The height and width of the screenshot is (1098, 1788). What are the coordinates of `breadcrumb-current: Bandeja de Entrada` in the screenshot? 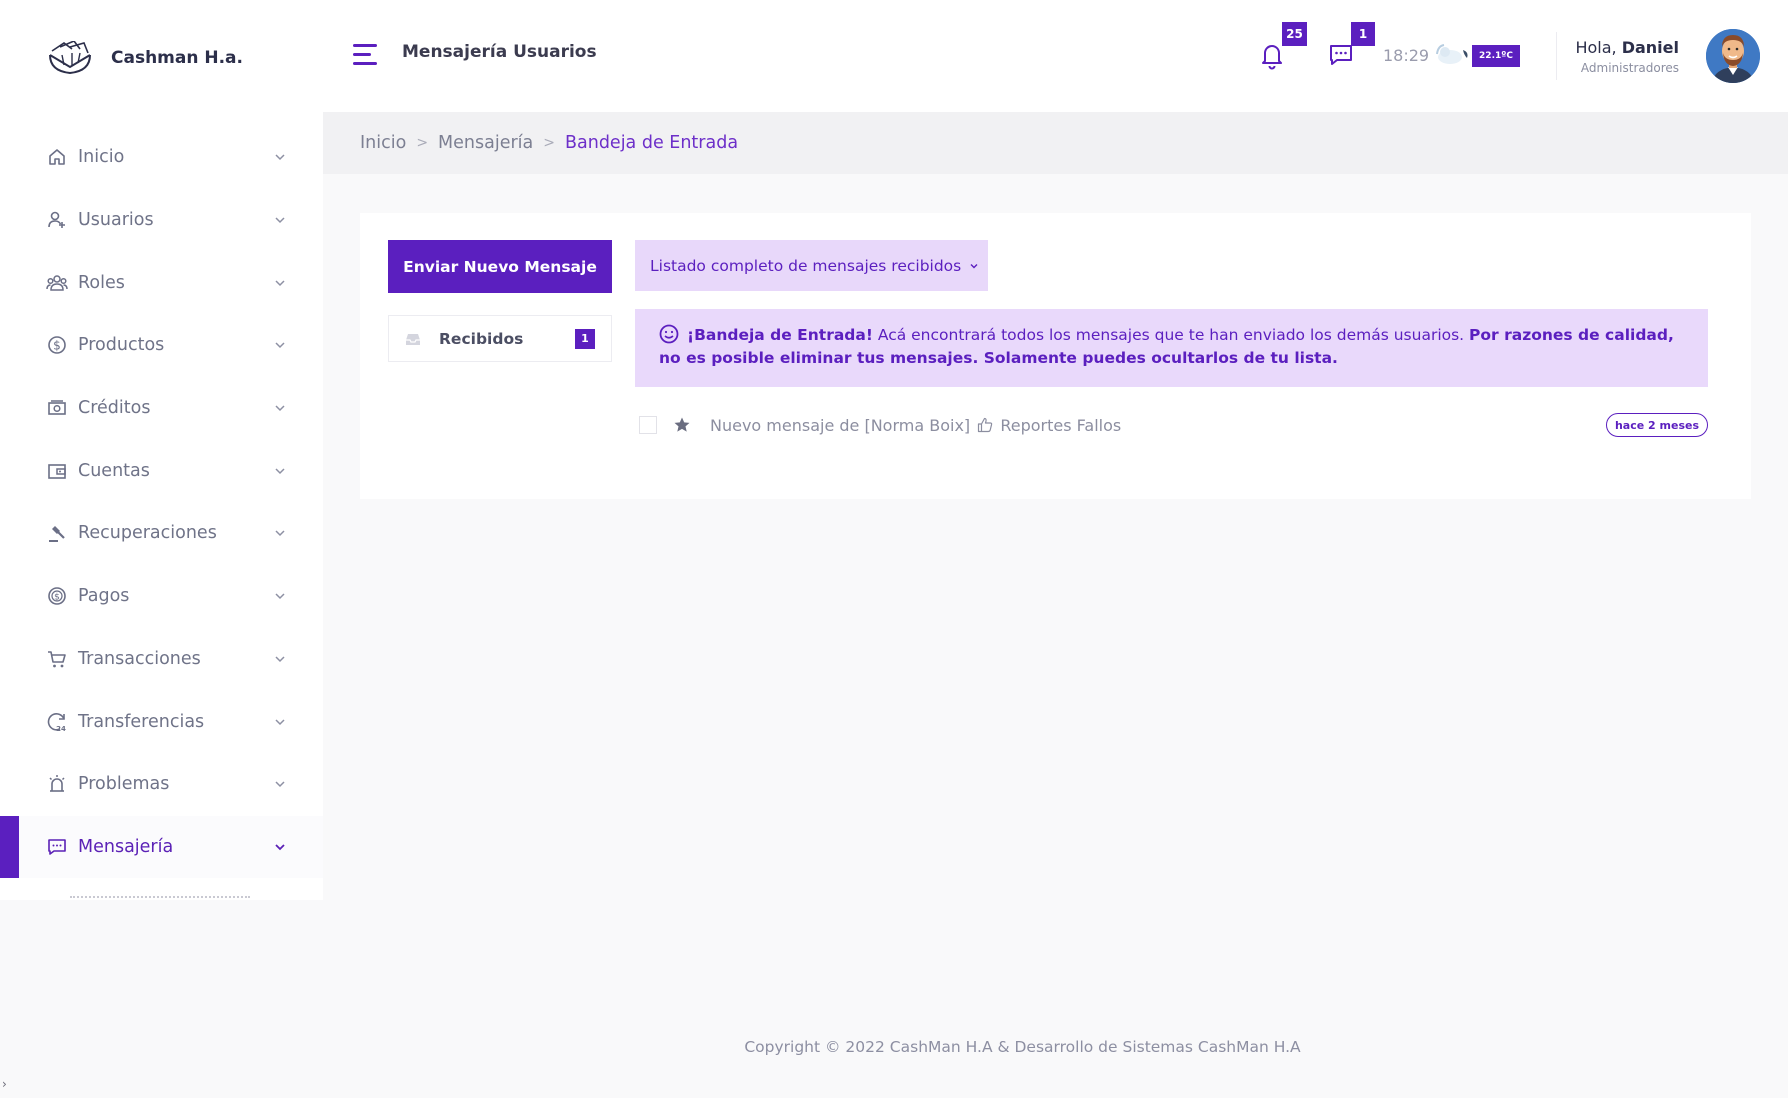 It's located at (652, 143).